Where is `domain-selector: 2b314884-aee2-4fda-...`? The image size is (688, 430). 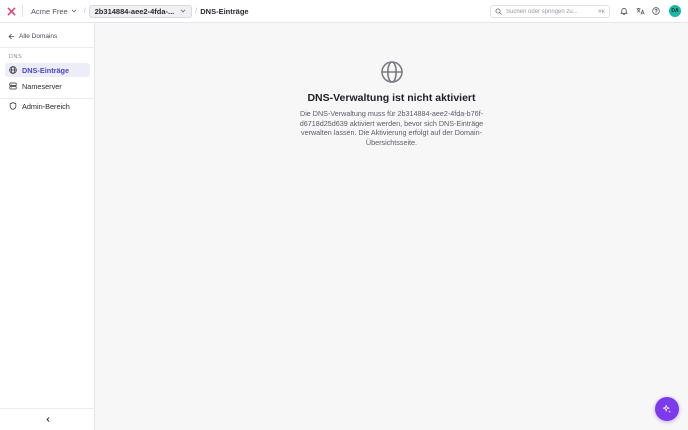 domain-selector: 2b314884-aee2-4fda-... is located at coordinates (140, 11).